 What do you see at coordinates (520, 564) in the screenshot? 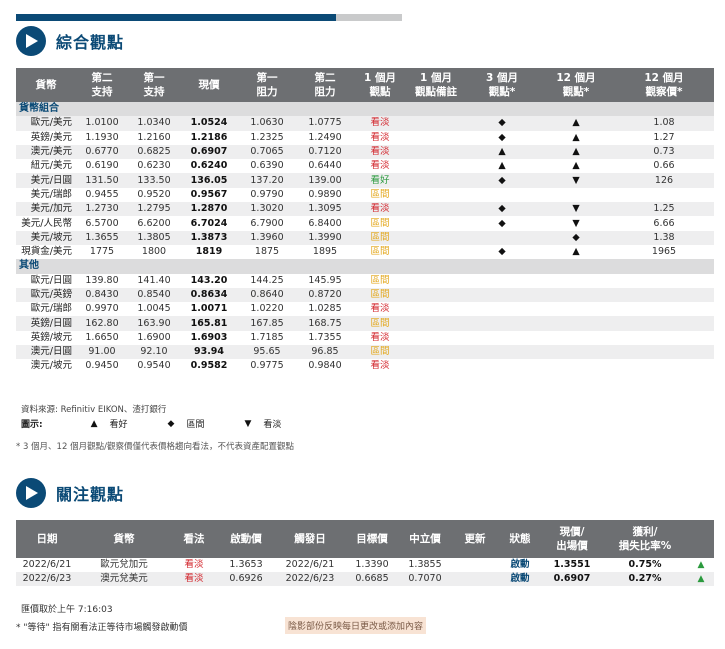
I see `status-badge: 啟動` at bounding box center [520, 564].